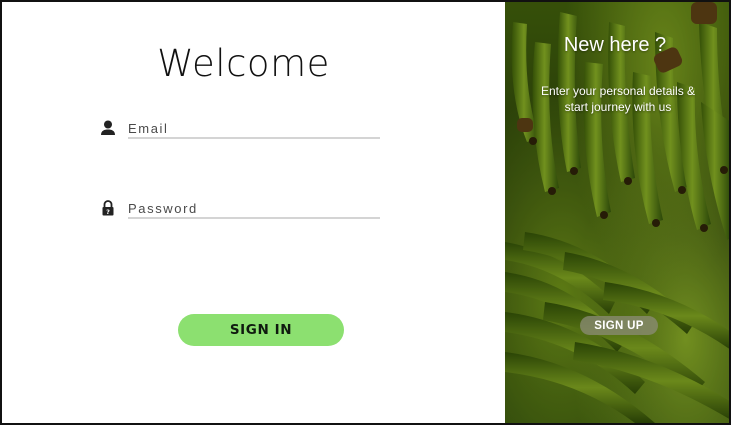  Describe the element at coordinates (243, 63) in the screenshot. I see `page-title: Welcome` at that location.